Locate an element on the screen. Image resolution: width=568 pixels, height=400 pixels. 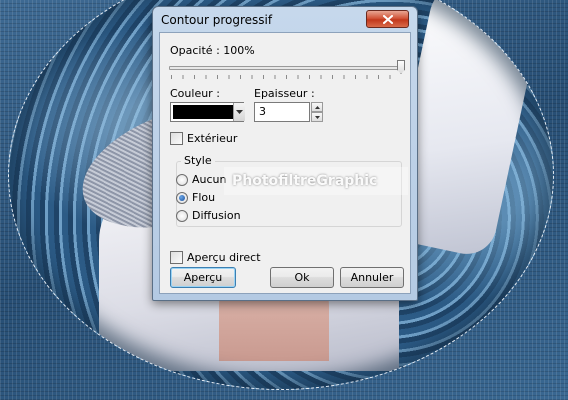
exterior-checkbox is located at coordinates (176, 138).